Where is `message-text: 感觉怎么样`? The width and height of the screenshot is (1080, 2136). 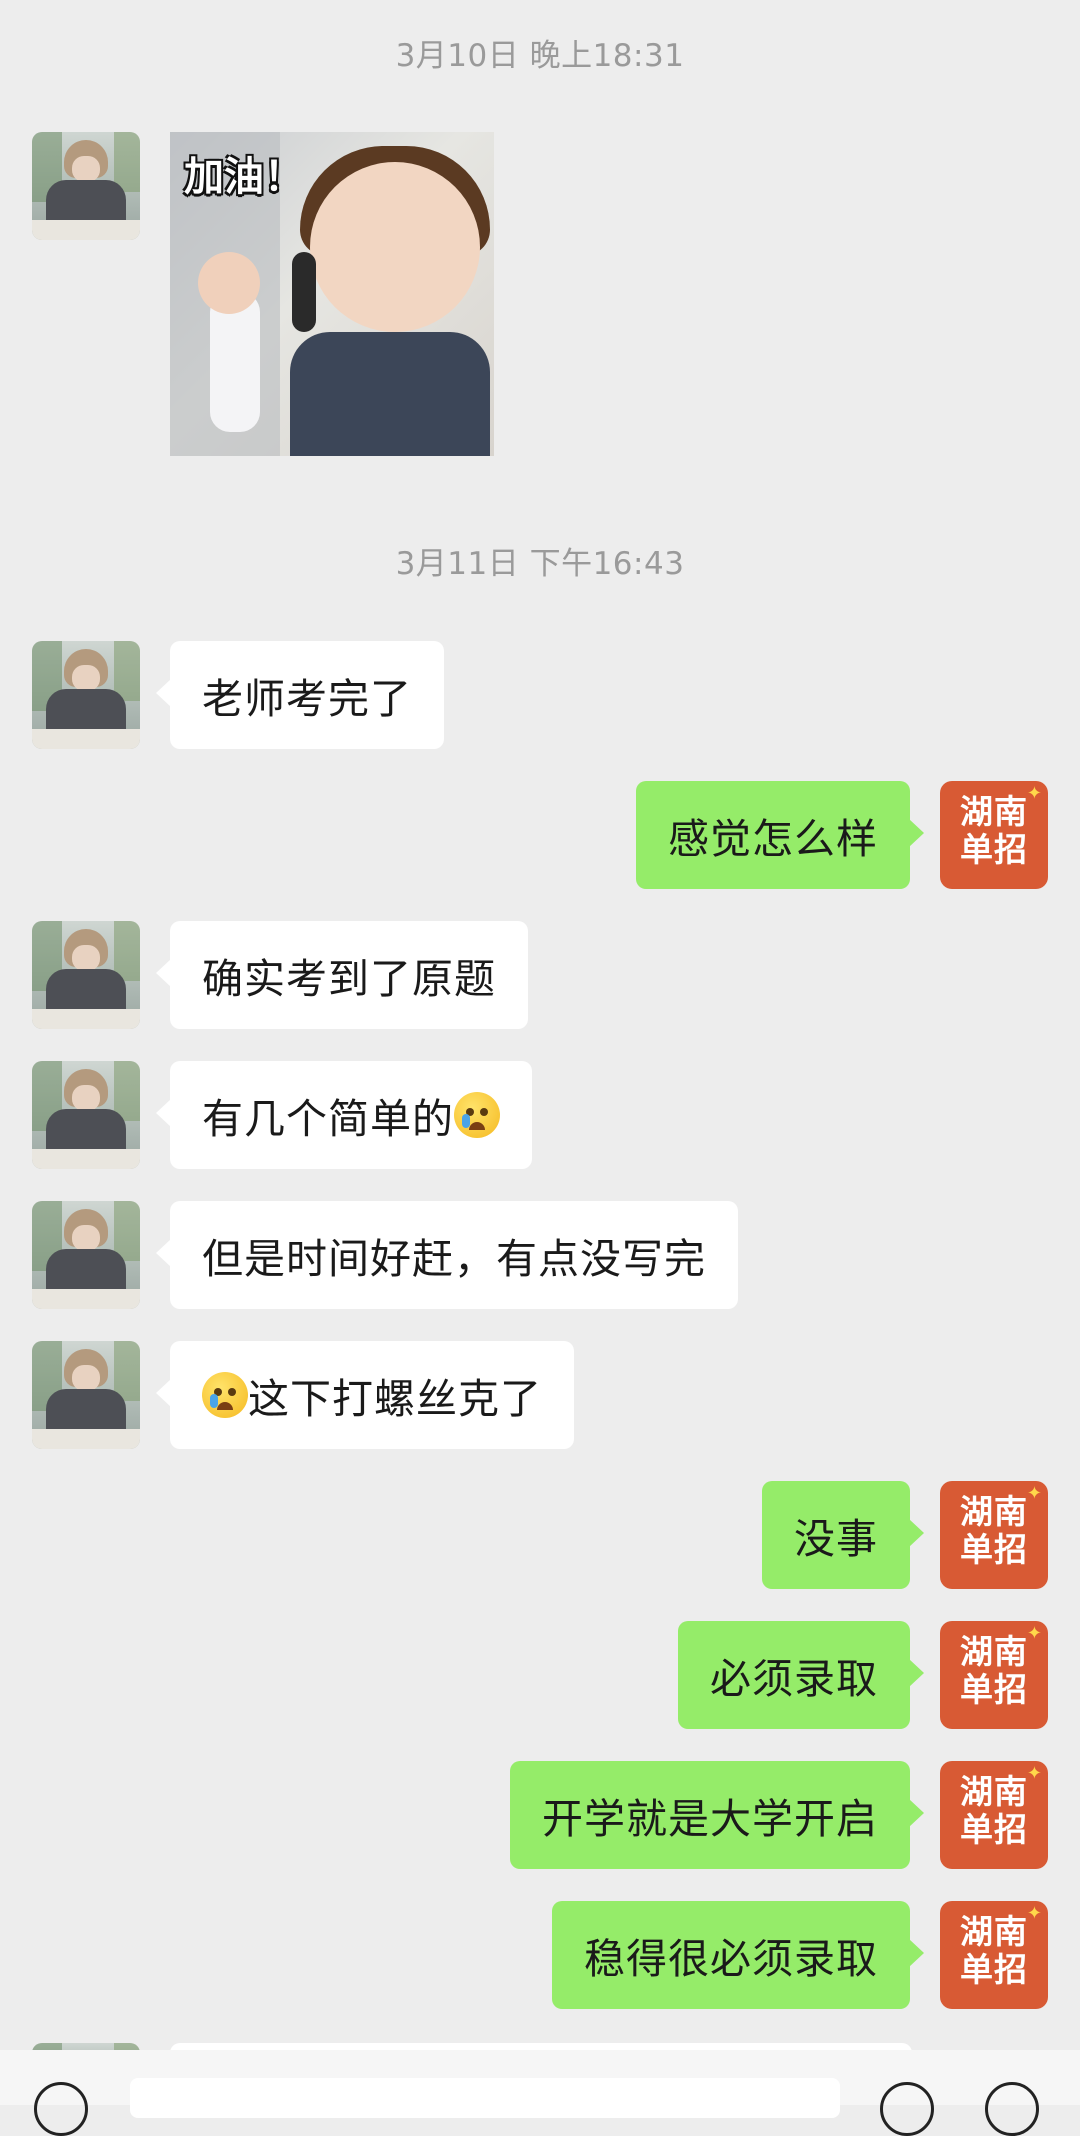 message-text: 感觉怎么样 is located at coordinates (773, 839).